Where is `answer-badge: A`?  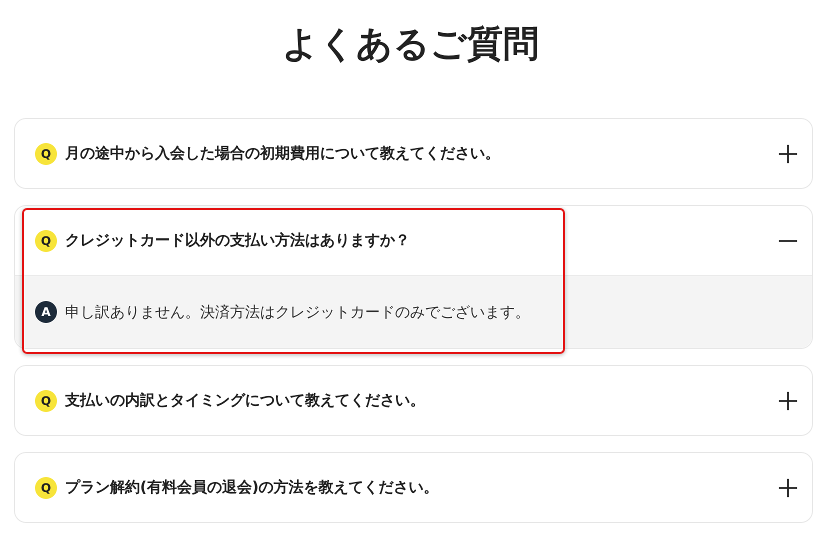 answer-badge: A is located at coordinates (46, 312).